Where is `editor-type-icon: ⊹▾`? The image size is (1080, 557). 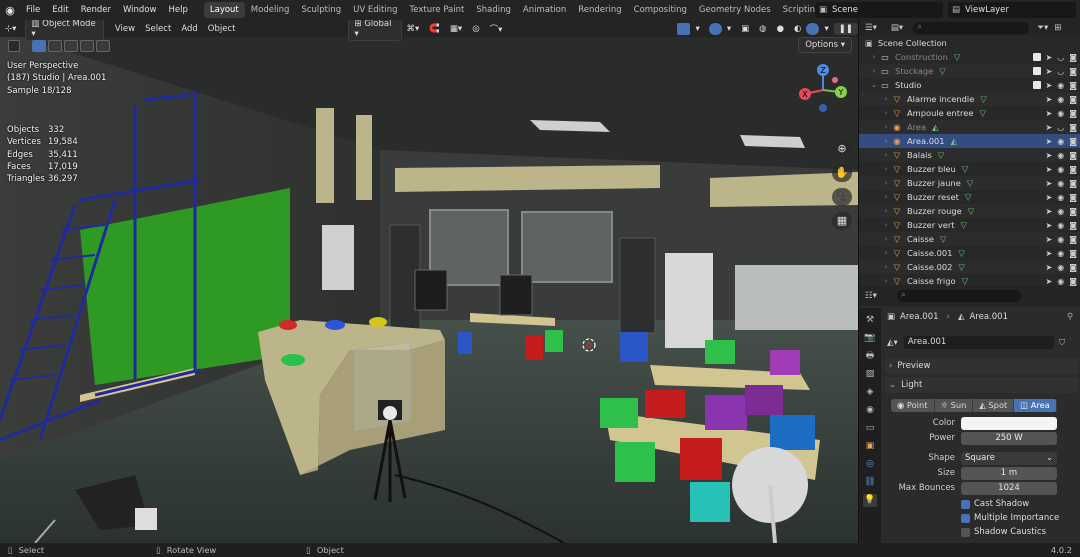 editor-type-icon: ⊹▾ is located at coordinates (10, 29).